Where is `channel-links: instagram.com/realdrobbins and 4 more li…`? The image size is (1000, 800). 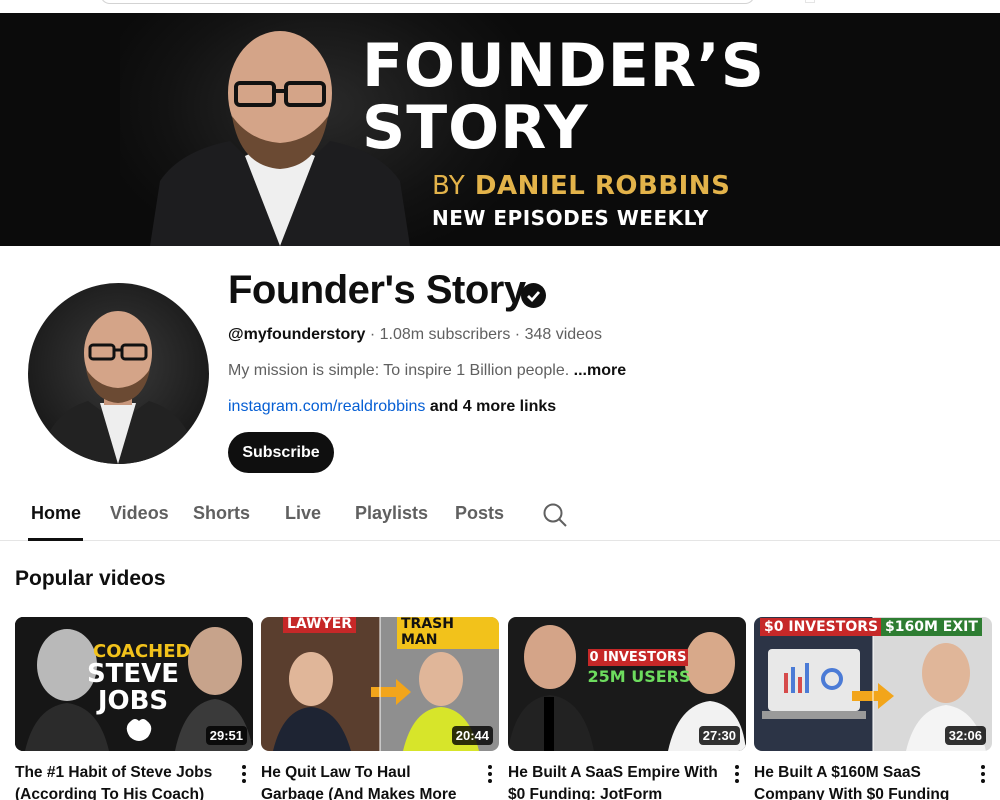
channel-links: instagram.com/realdrobbins and 4 more li… is located at coordinates (392, 407).